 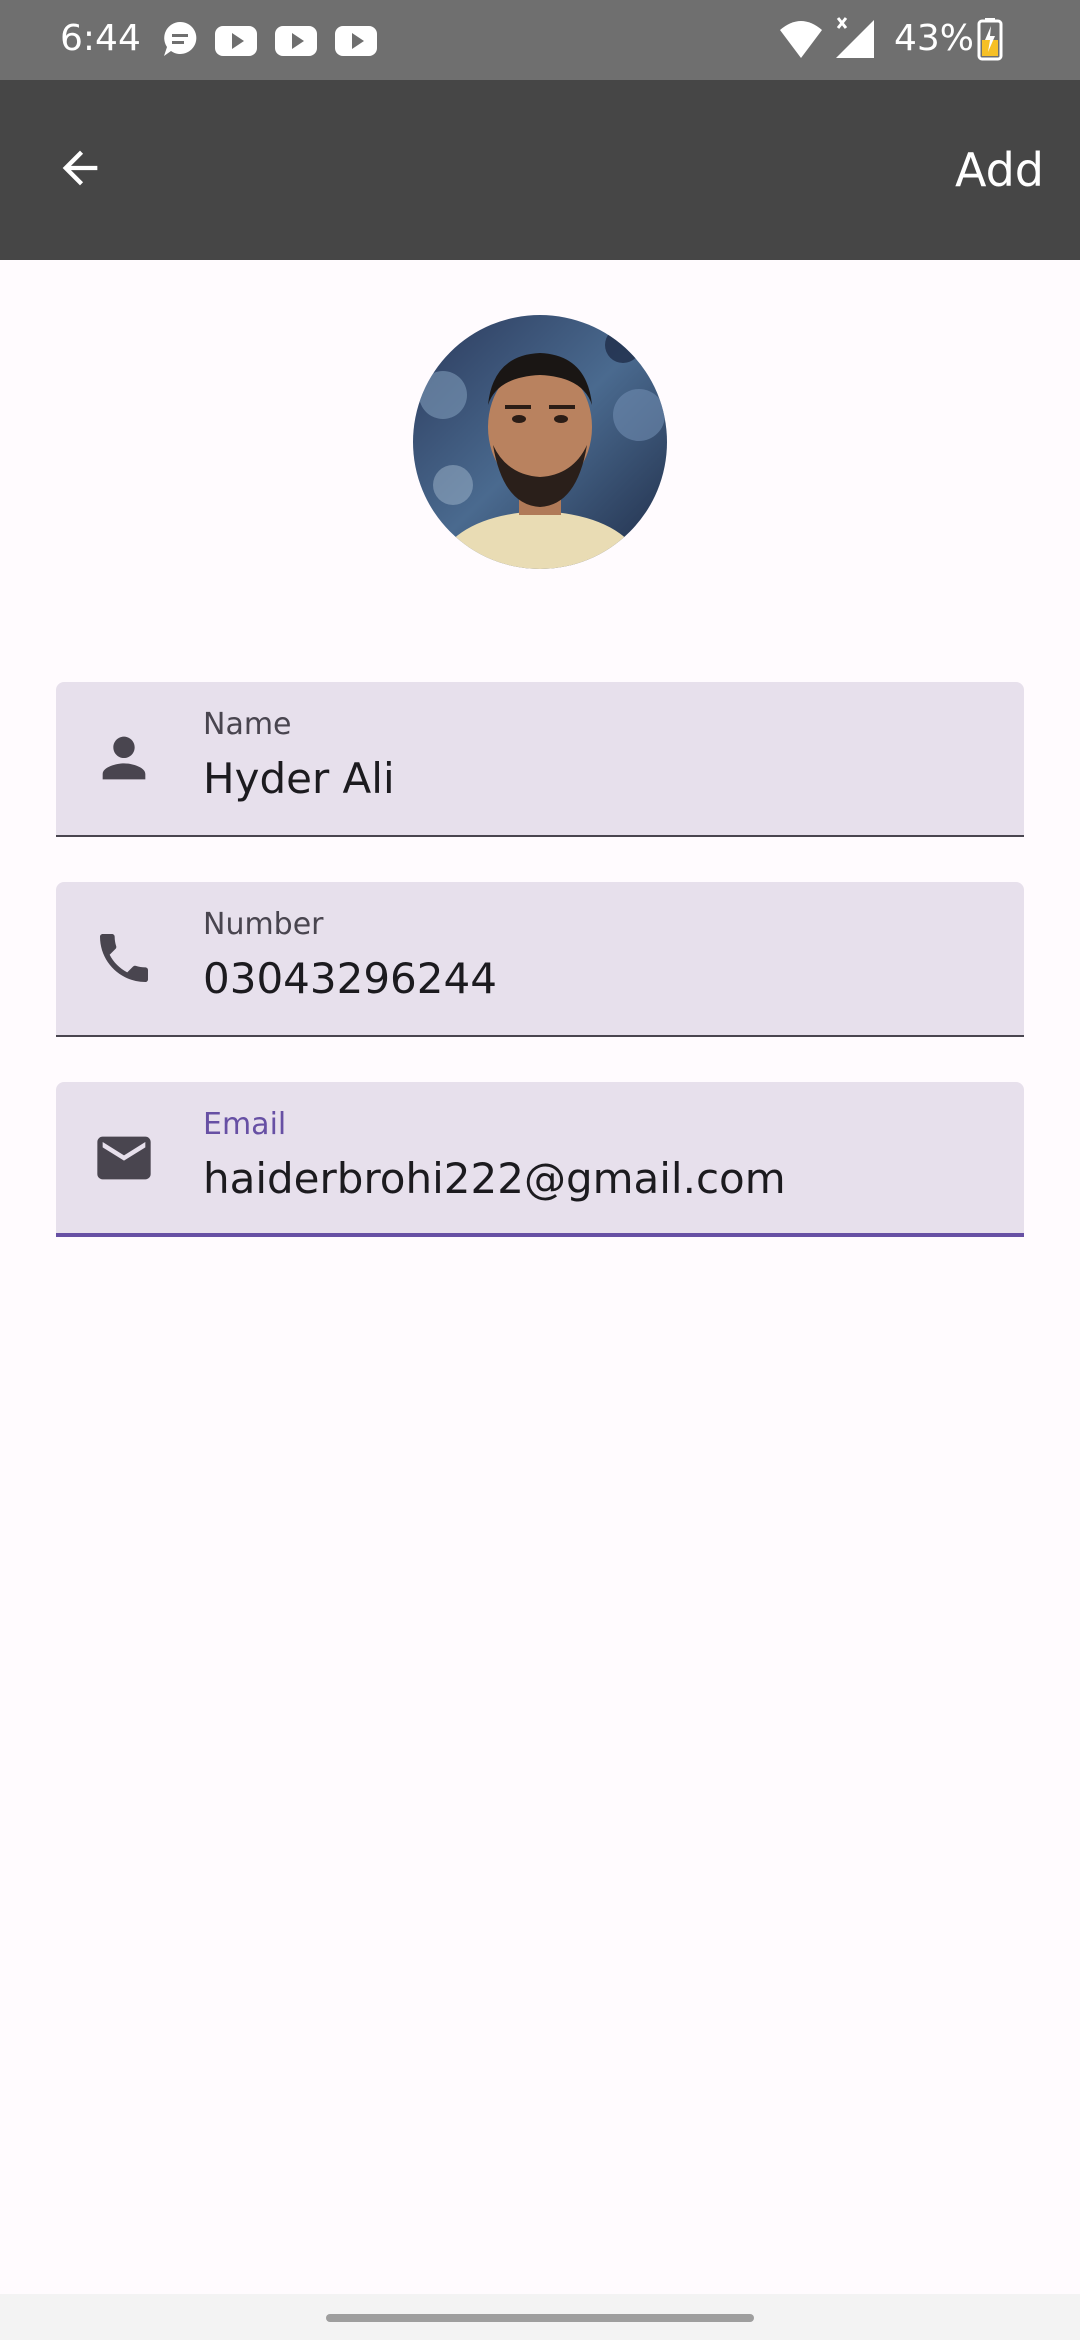 What do you see at coordinates (350, 979) in the screenshot?
I see `number-input: 03043296244` at bounding box center [350, 979].